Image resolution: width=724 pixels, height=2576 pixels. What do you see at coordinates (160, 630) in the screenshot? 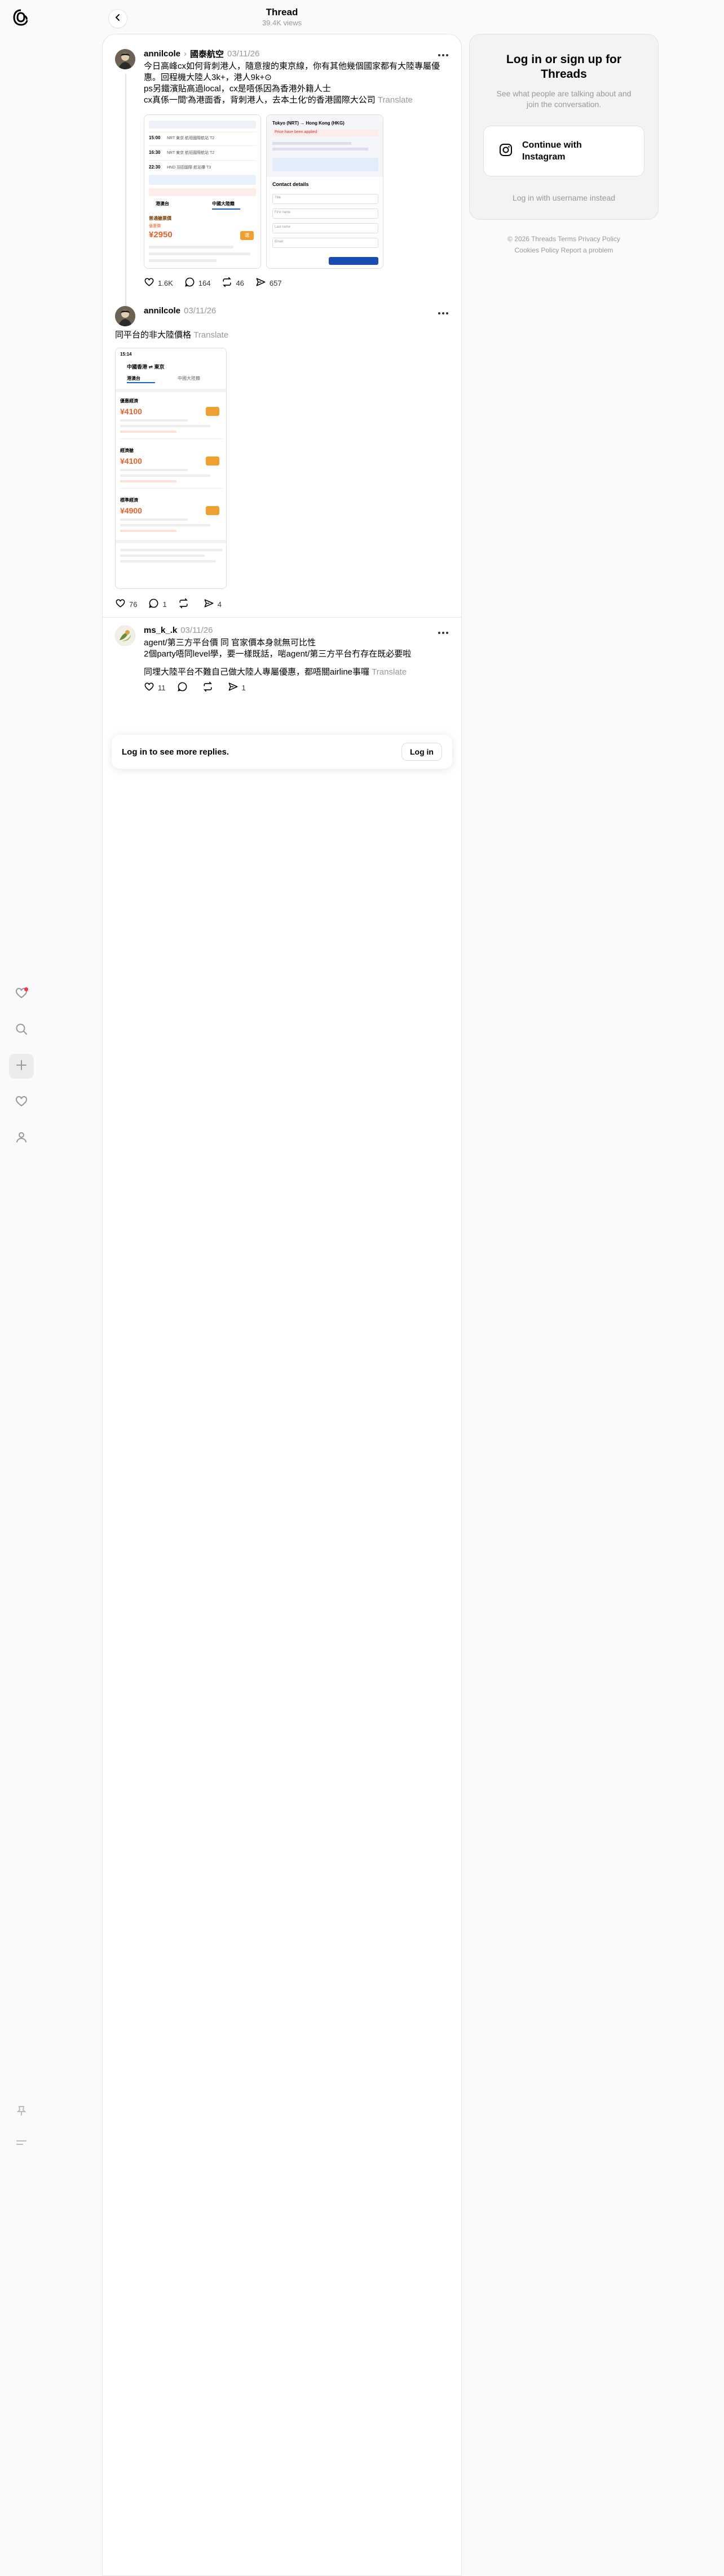
I see `username: ms_k_.k` at bounding box center [160, 630].